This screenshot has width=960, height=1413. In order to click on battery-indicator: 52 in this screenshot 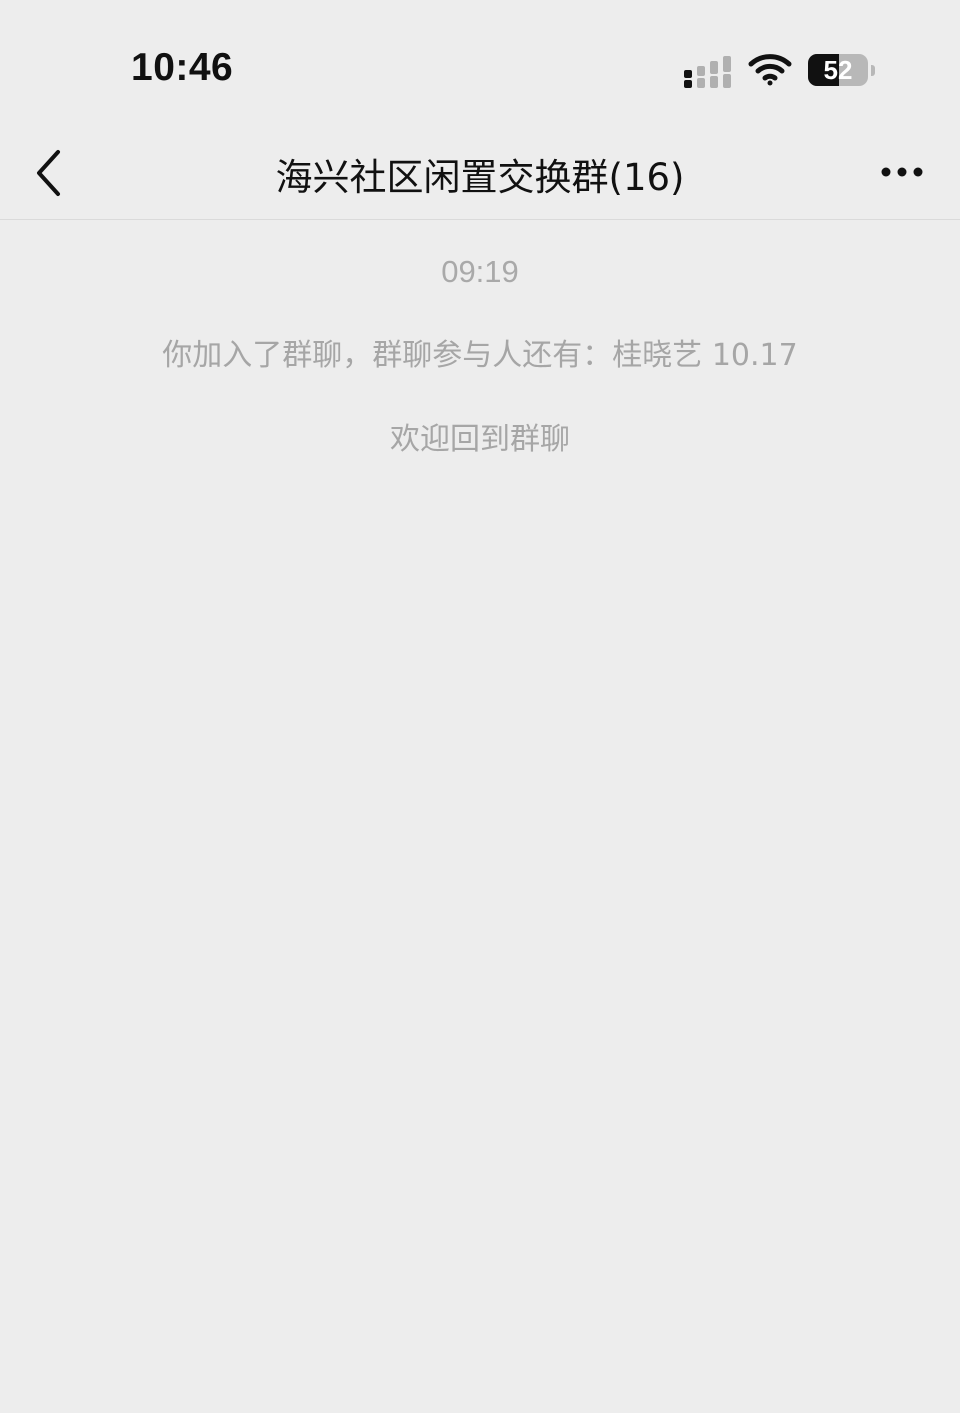, I will do `click(843, 71)`.